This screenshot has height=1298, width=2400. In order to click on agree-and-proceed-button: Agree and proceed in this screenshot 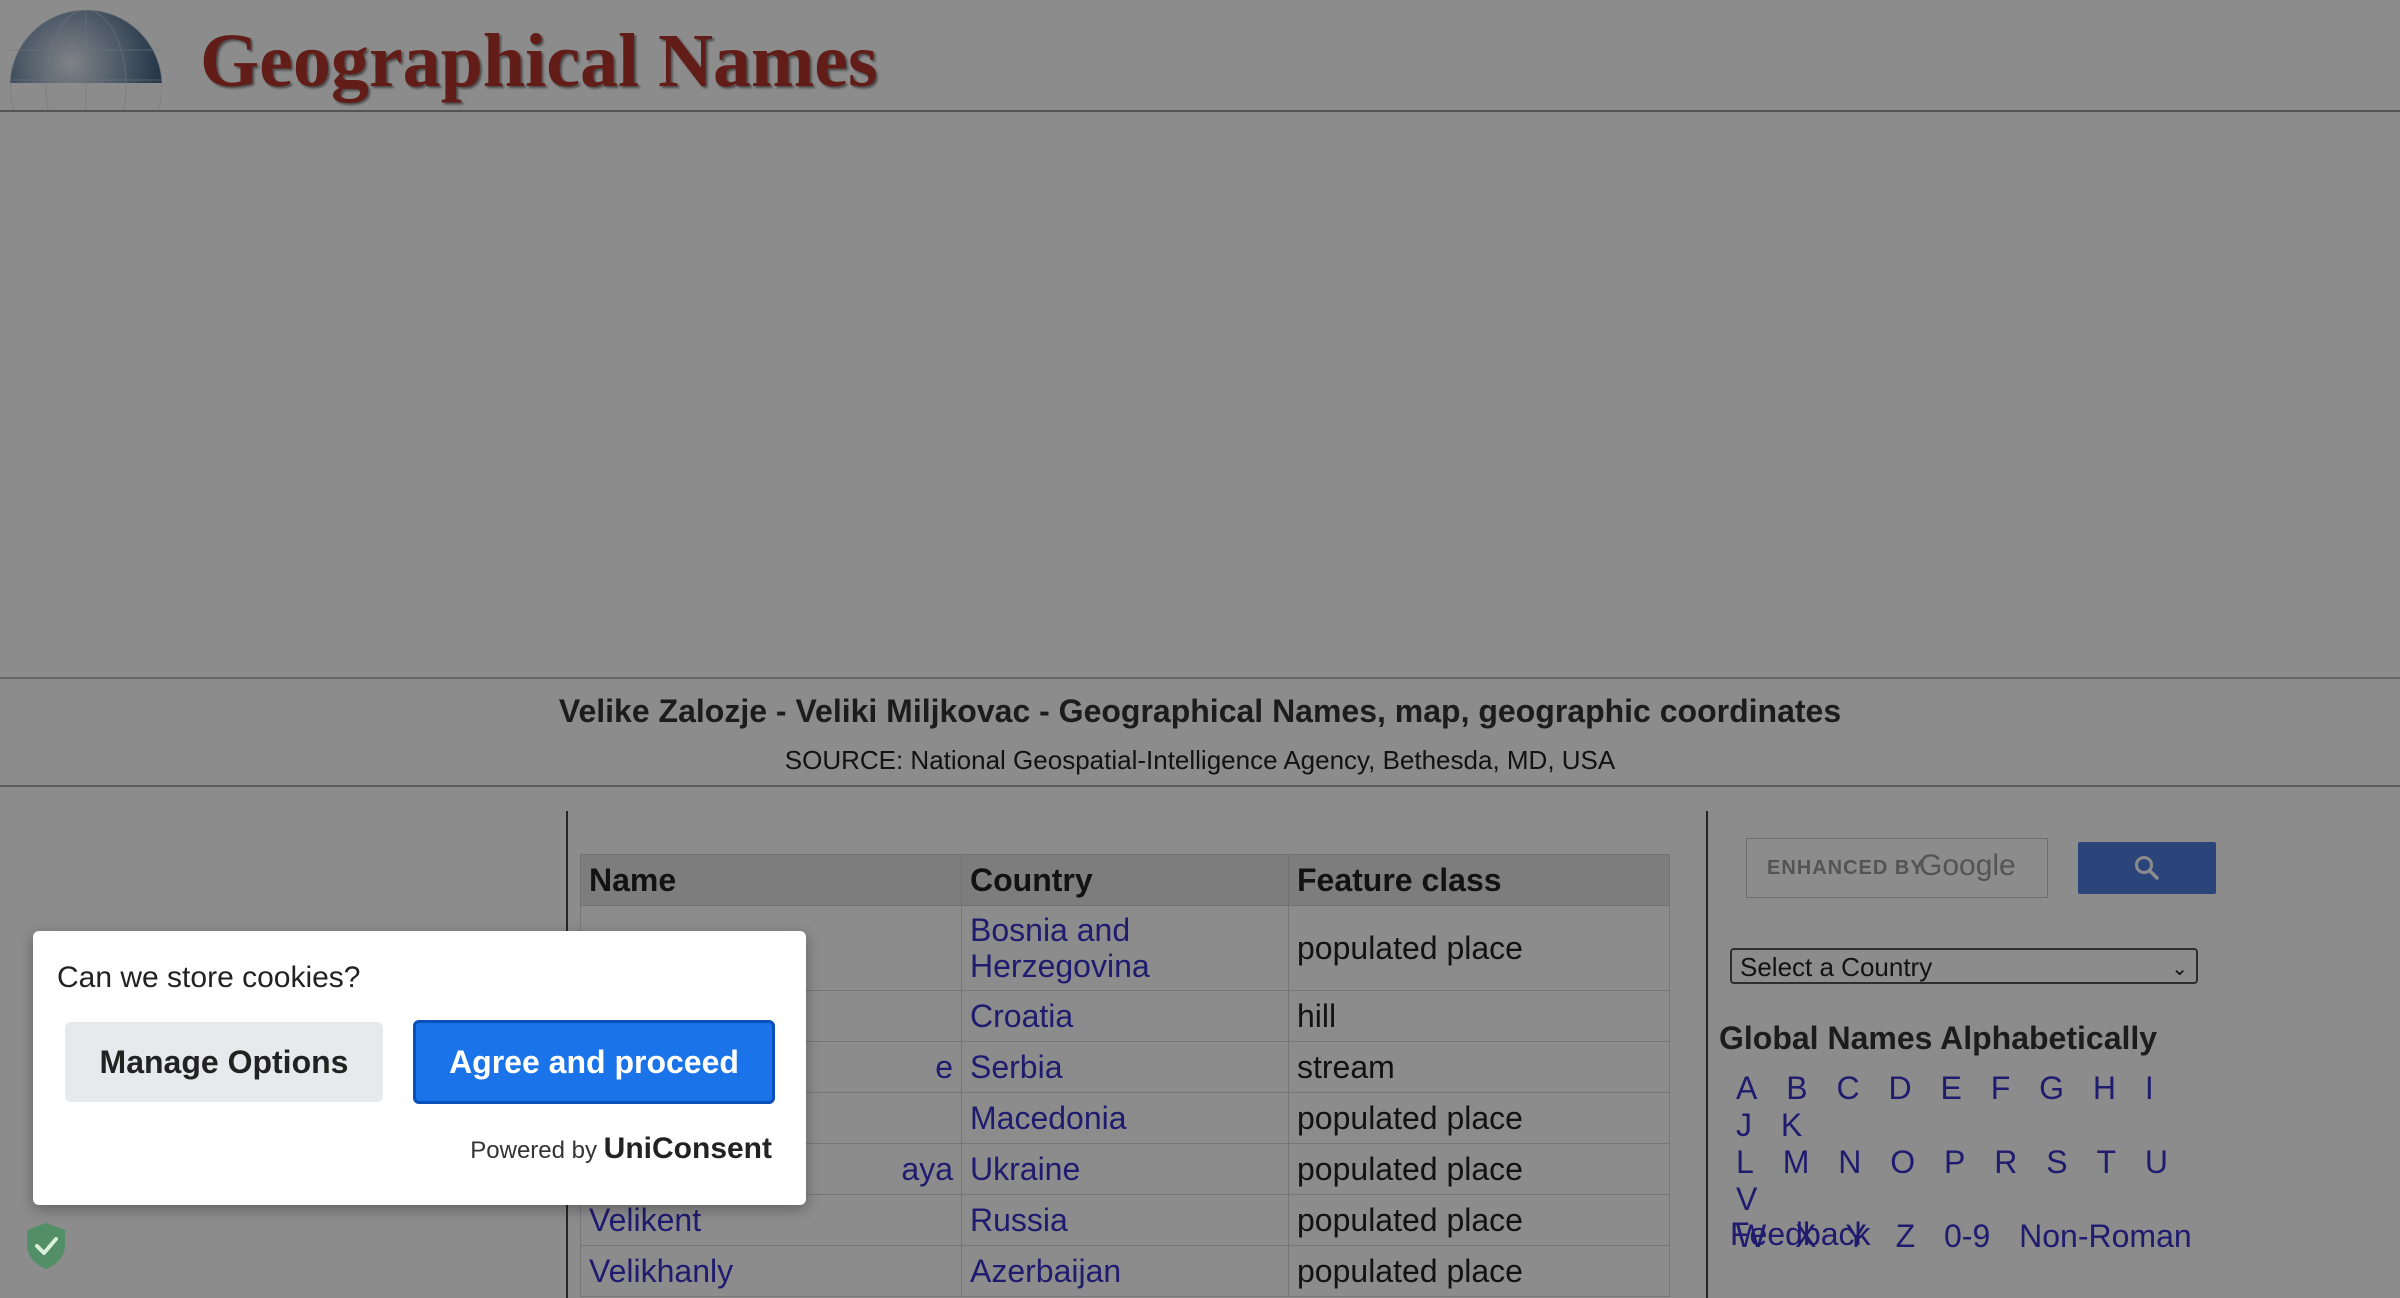, I will do `click(594, 1062)`.